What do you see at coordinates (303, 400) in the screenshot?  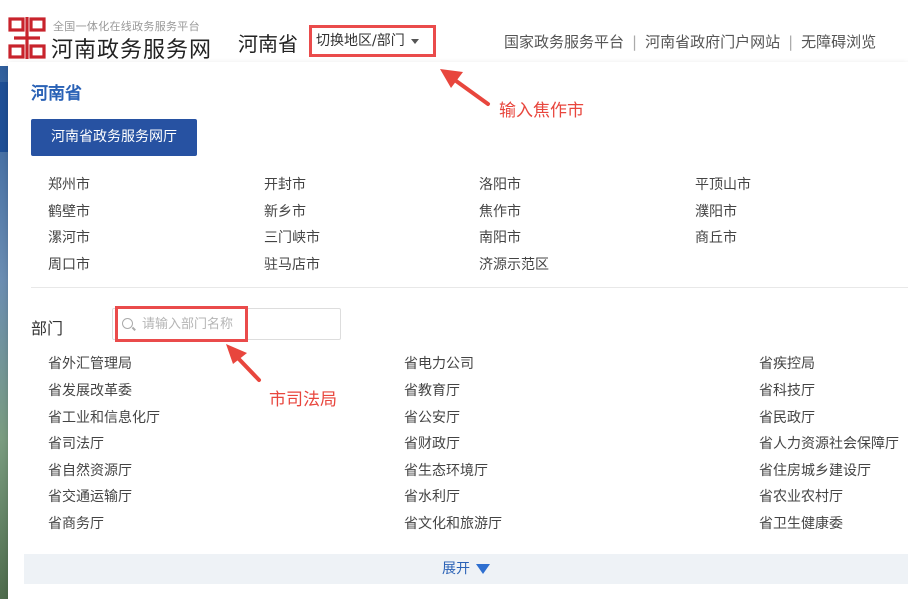 I see `annotation-text-dept: 市司法局` at bounding box center [303, 400].